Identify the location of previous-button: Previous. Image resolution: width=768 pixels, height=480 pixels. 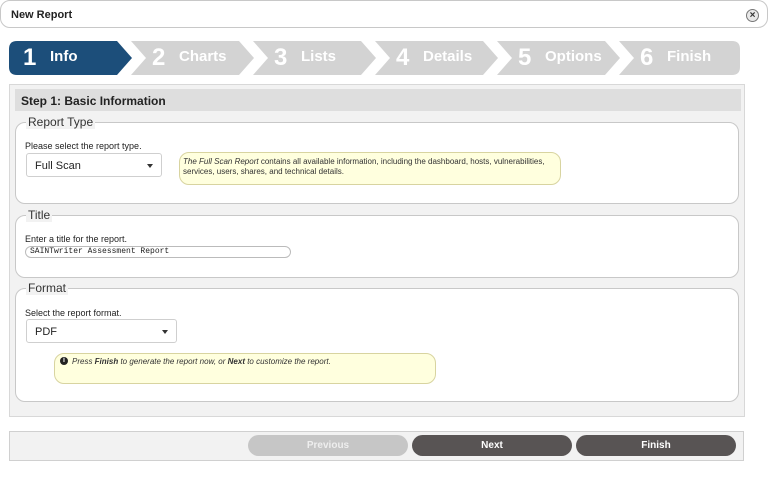
(328, 445).